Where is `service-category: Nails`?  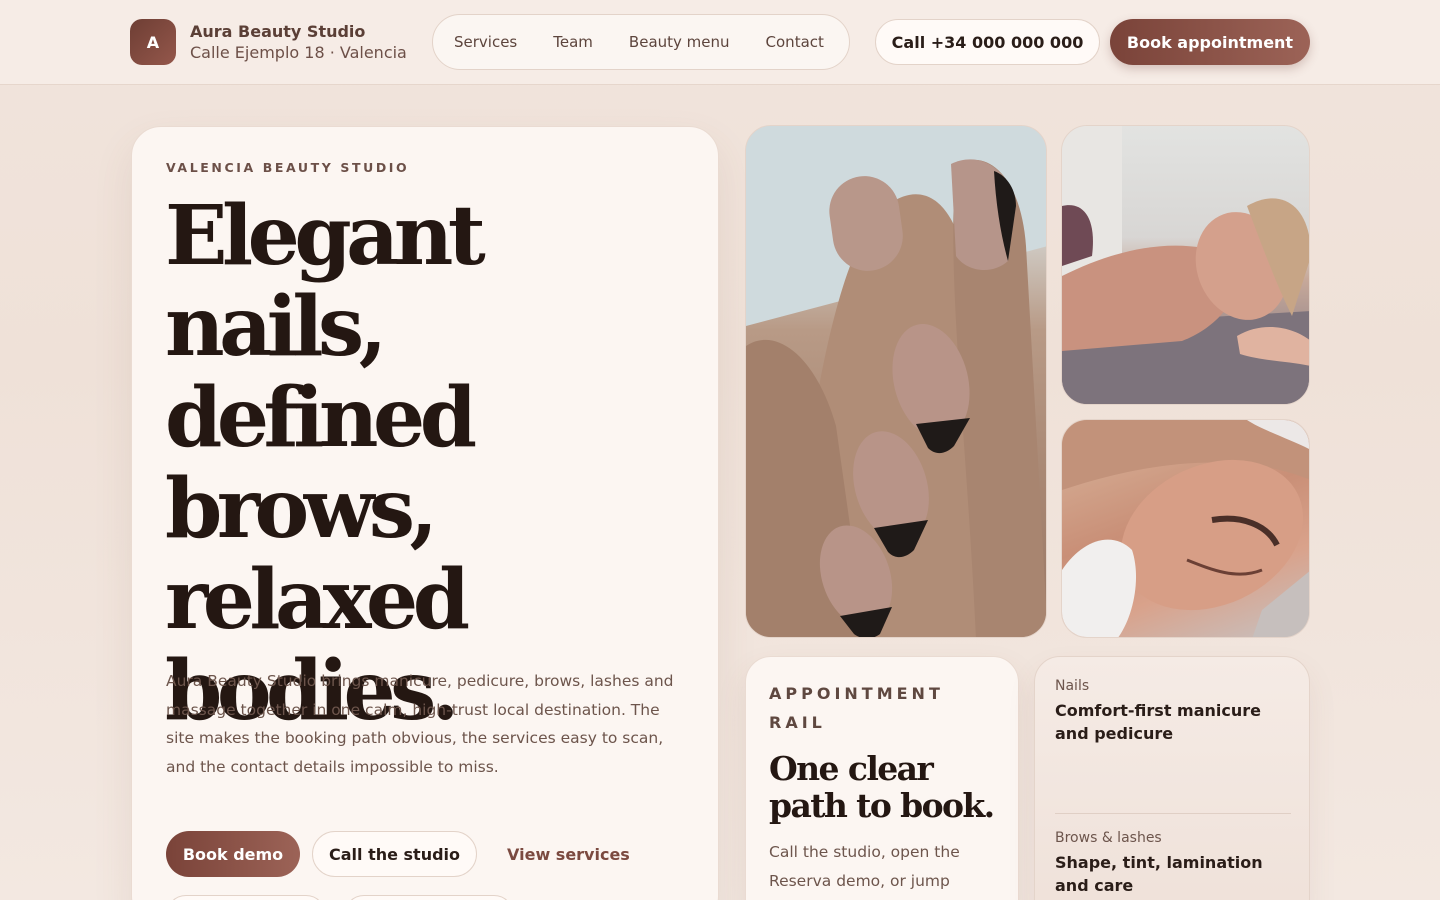
service-category: Nails is located at coordinates (1072, 686).